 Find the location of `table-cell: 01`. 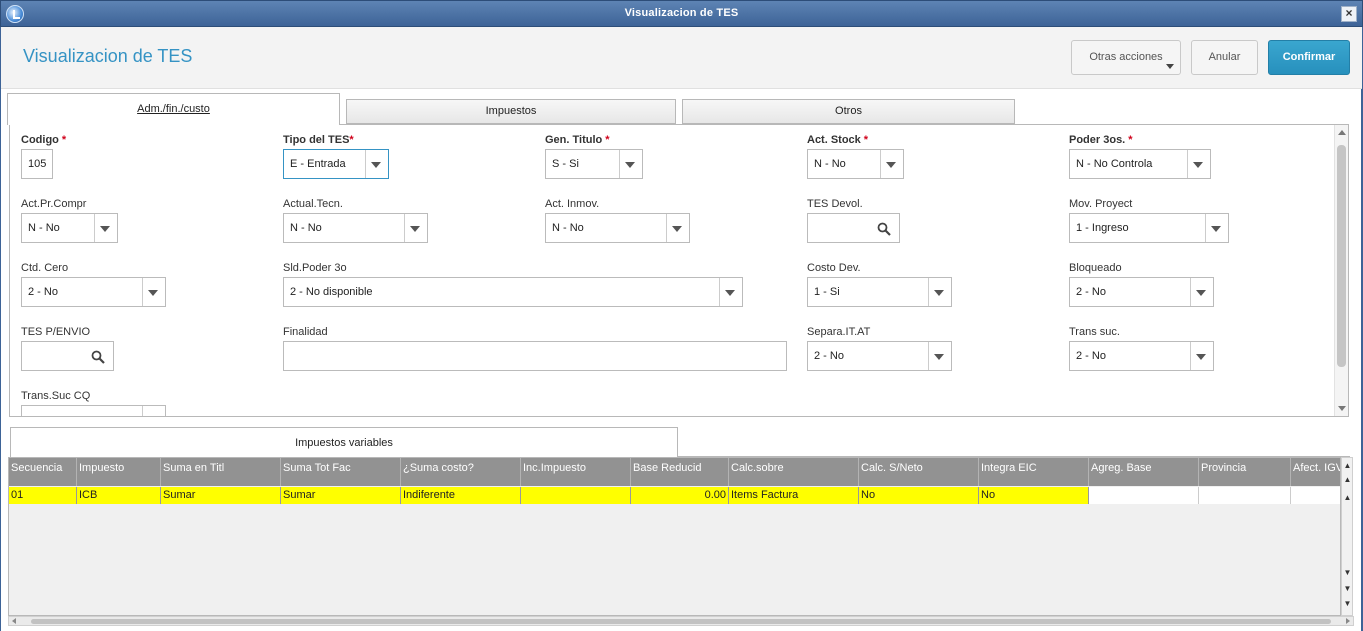

table-cell: 01 is located at coordinates (43, 495).